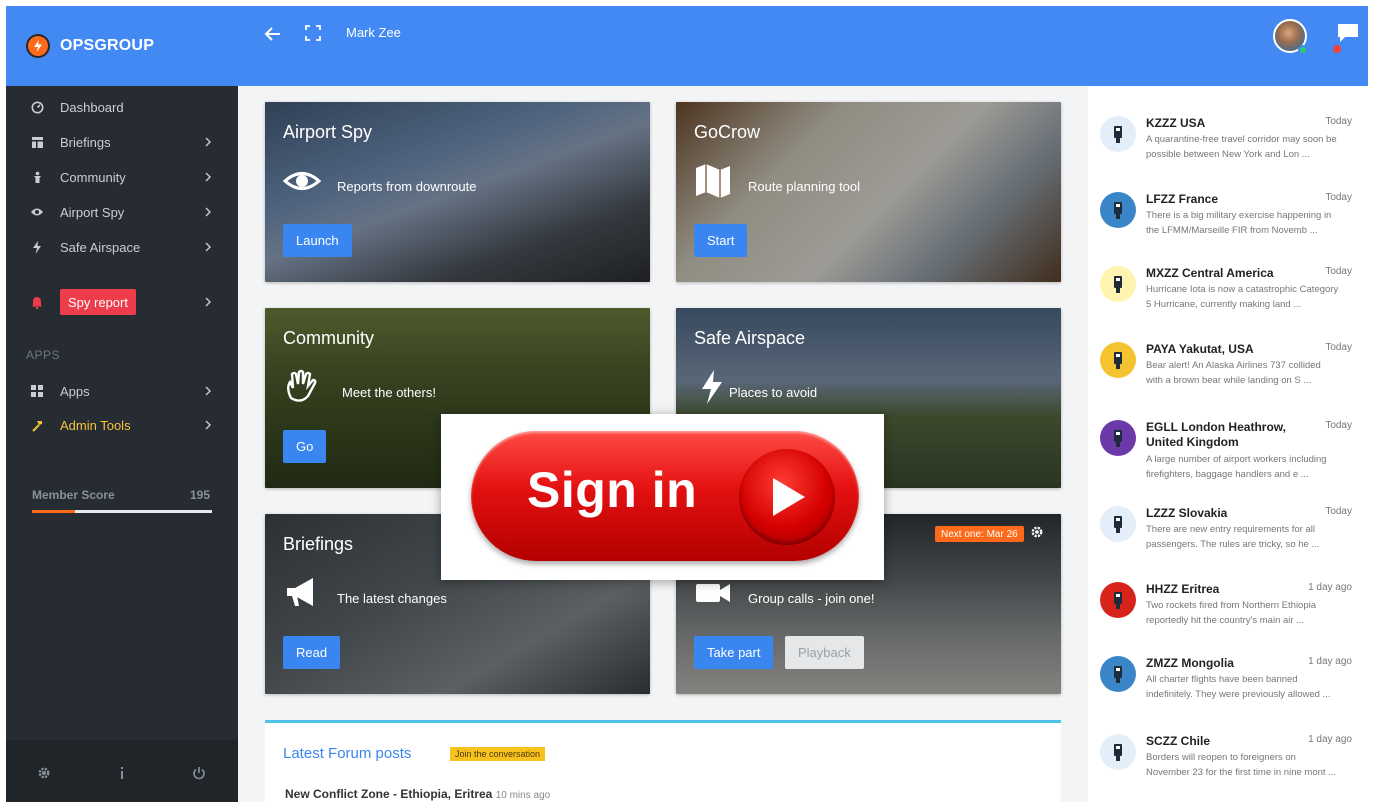  What do you see at coordinates (313, 33) in the screenshot?
I see `fullscreen-icon` at bounding box center [313, 33].